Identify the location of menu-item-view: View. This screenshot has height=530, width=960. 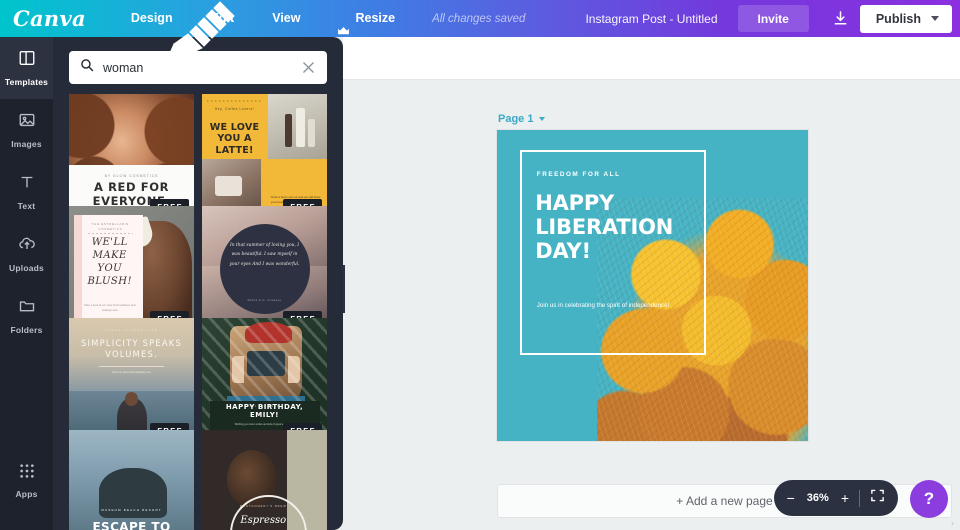
(286, 18).